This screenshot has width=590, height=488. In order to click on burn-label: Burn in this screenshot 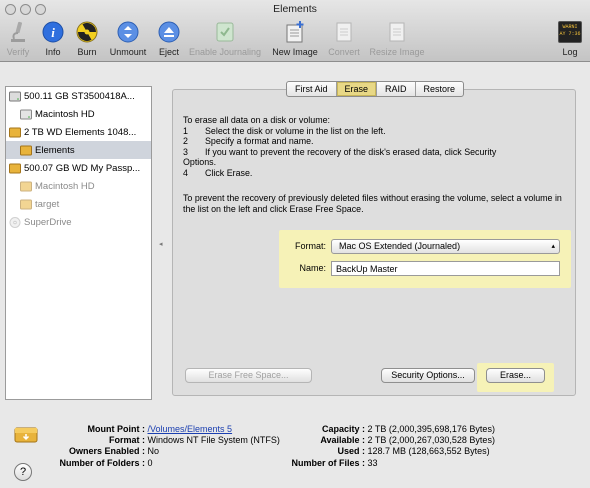, I will do `click(87, 52)`.